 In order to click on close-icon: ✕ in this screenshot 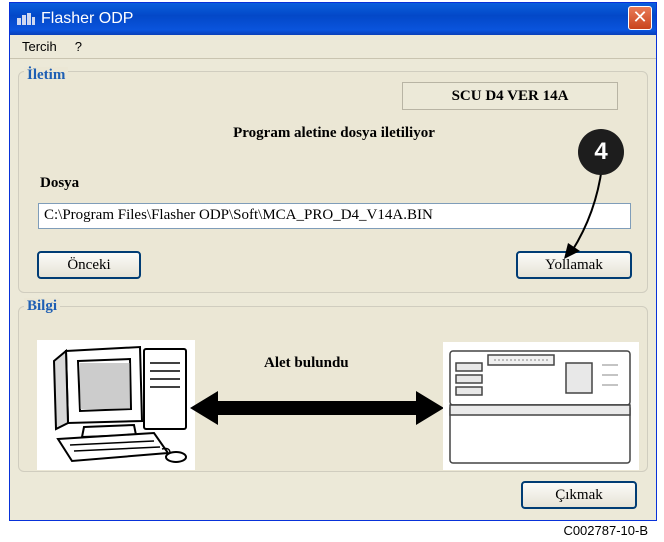, I will do `click(640, 17)`.